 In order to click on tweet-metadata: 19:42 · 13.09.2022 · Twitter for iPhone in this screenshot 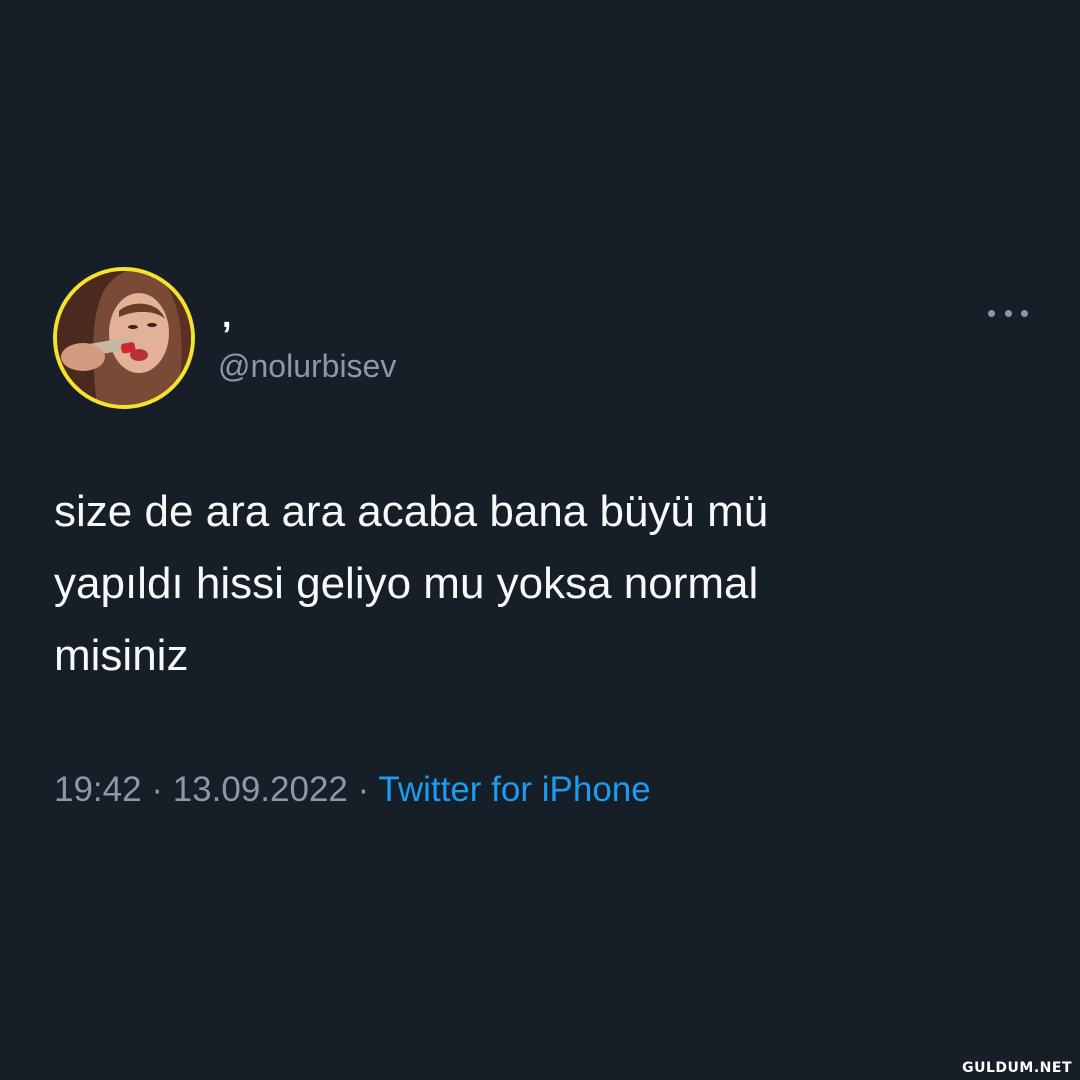, I will do `click(352, 790)`.